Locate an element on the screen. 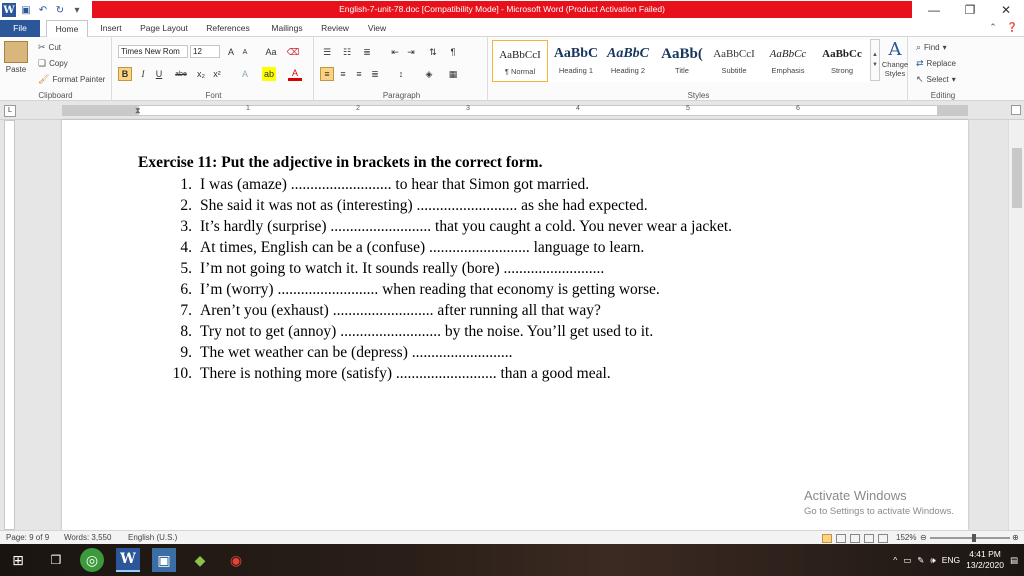 The width and height of the screenshot is (1024, 576). redo-icon: ↻ is located at coordinates (60, 10).